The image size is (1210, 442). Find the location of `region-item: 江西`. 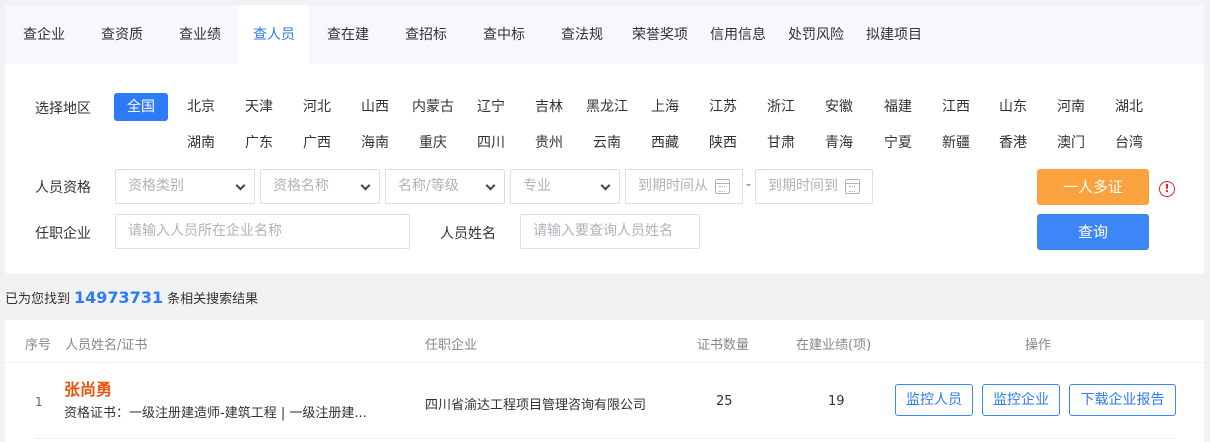

region-item: 江西 is located at coordinates (956, 107).